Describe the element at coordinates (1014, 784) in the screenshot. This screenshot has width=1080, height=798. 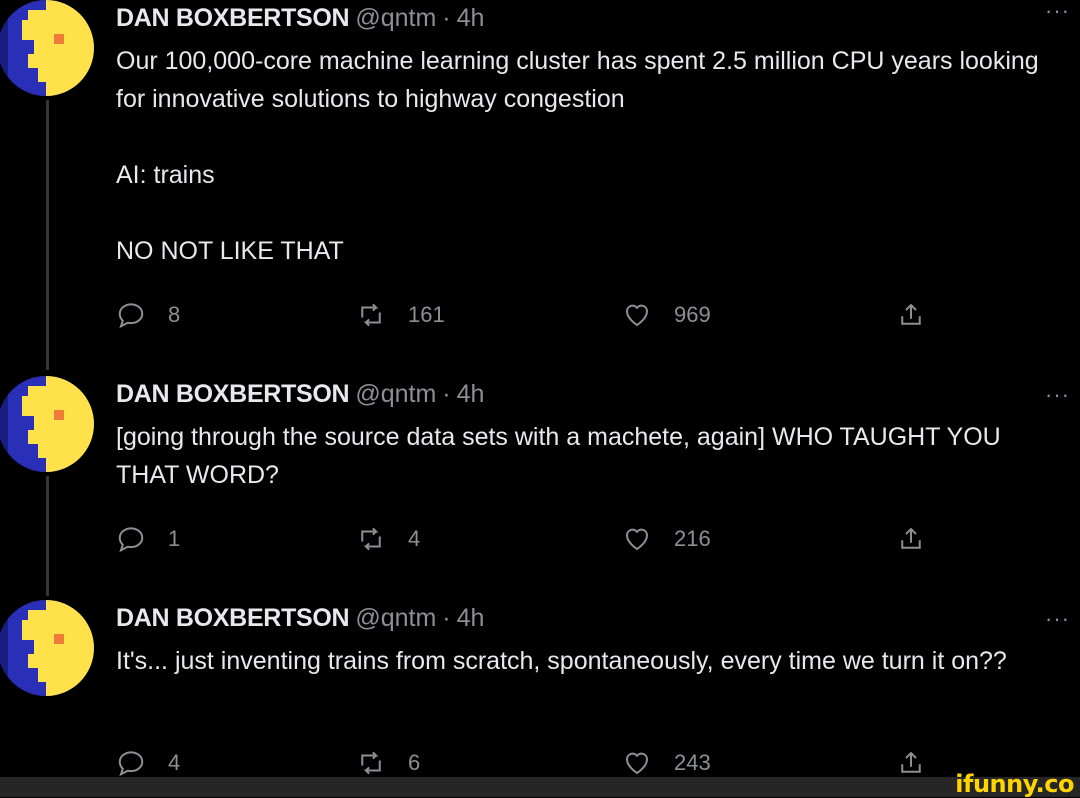
I see `watermark-logo: ifunny.co` at that location.